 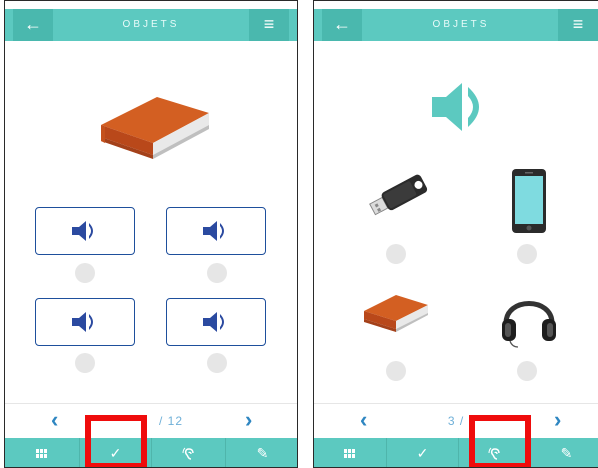 I want to click on tab-check: ✓, so click(x=422, y=452).